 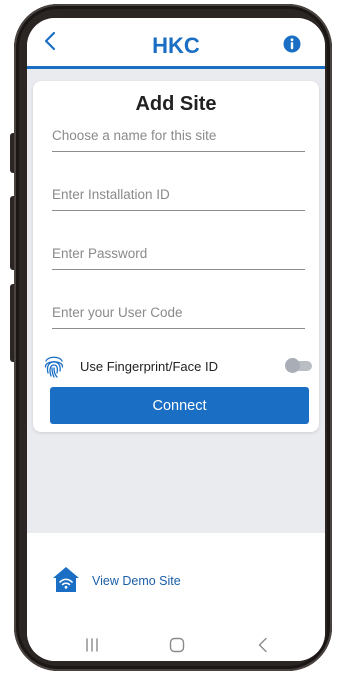 What do you see at coordinates (92, 645) in the screenshot?
I see `recents-icon` at bounding box center [92, 645].